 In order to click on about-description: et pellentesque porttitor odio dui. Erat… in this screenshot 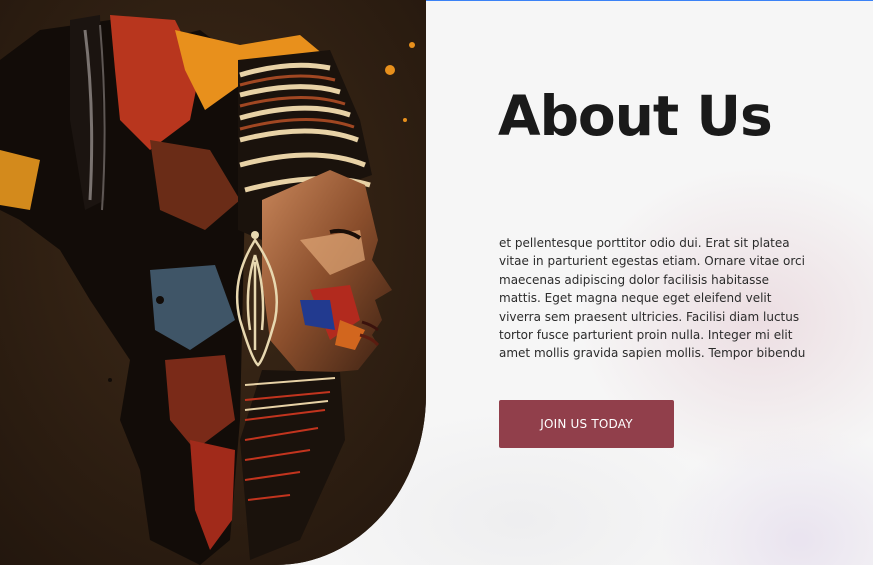, I will do `click(652, 298)`.